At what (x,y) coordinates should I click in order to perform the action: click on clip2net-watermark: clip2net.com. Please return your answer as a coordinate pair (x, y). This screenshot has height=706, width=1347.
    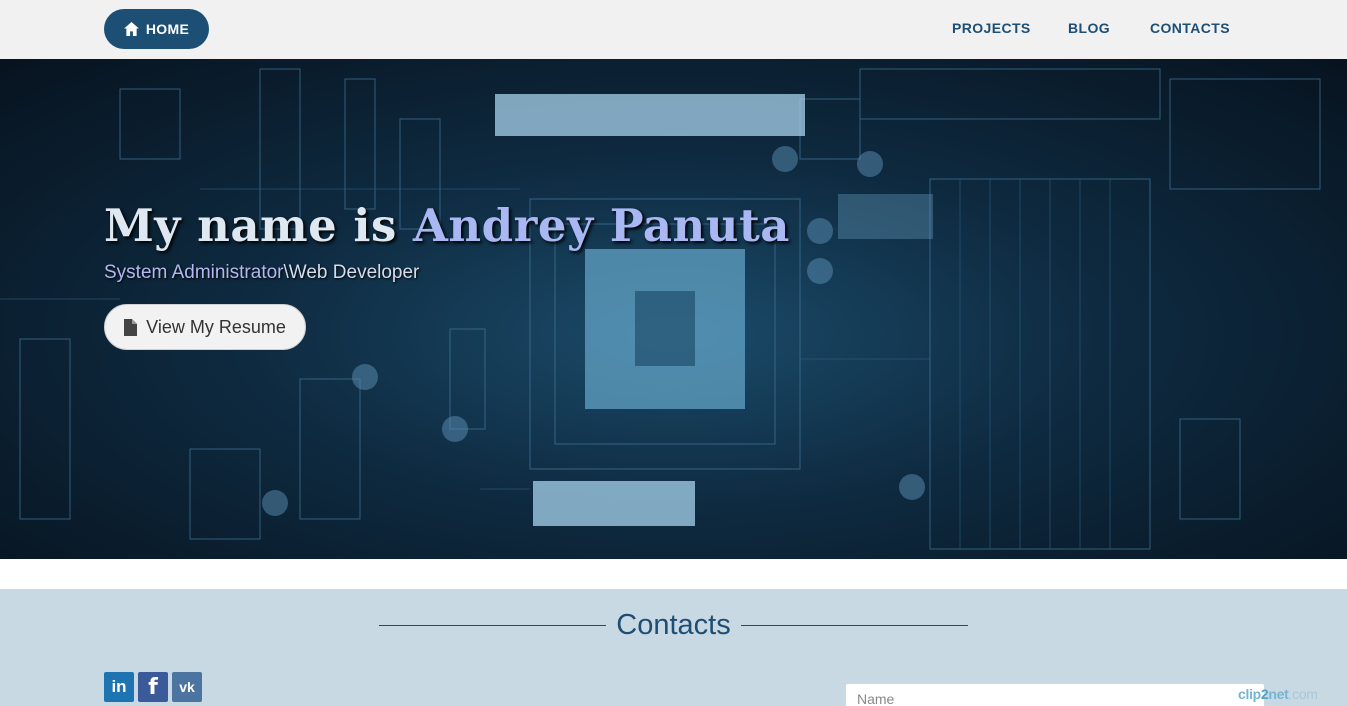
    Looking at the image, I should click on (1278, 694).